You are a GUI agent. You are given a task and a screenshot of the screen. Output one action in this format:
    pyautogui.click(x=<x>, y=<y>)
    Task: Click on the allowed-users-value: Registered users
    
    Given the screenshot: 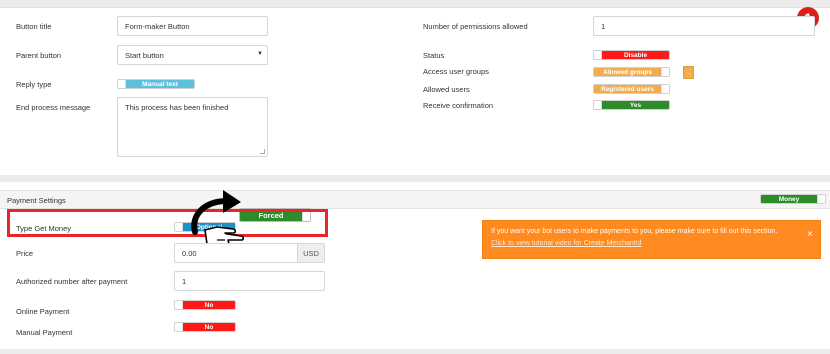 What is the action you would take?
    pyautogui.click(x=627, y=89)
    